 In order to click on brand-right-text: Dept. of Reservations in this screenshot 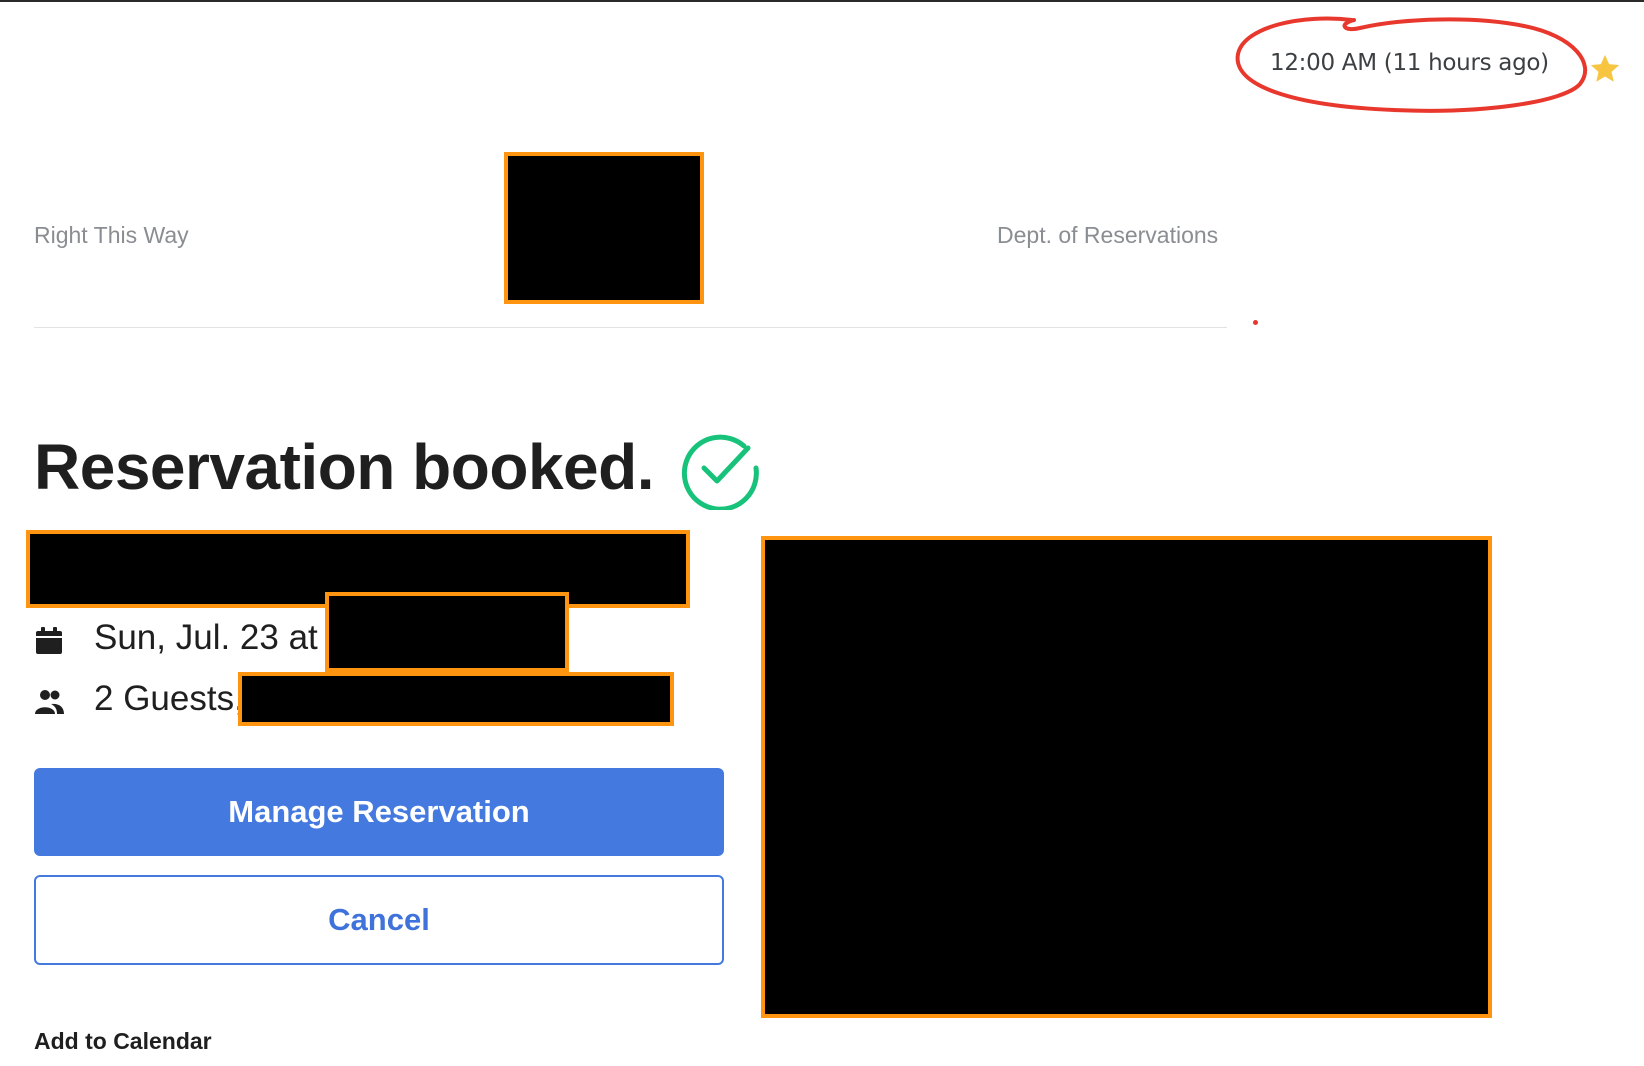, I will do `click(1108, 235)`.